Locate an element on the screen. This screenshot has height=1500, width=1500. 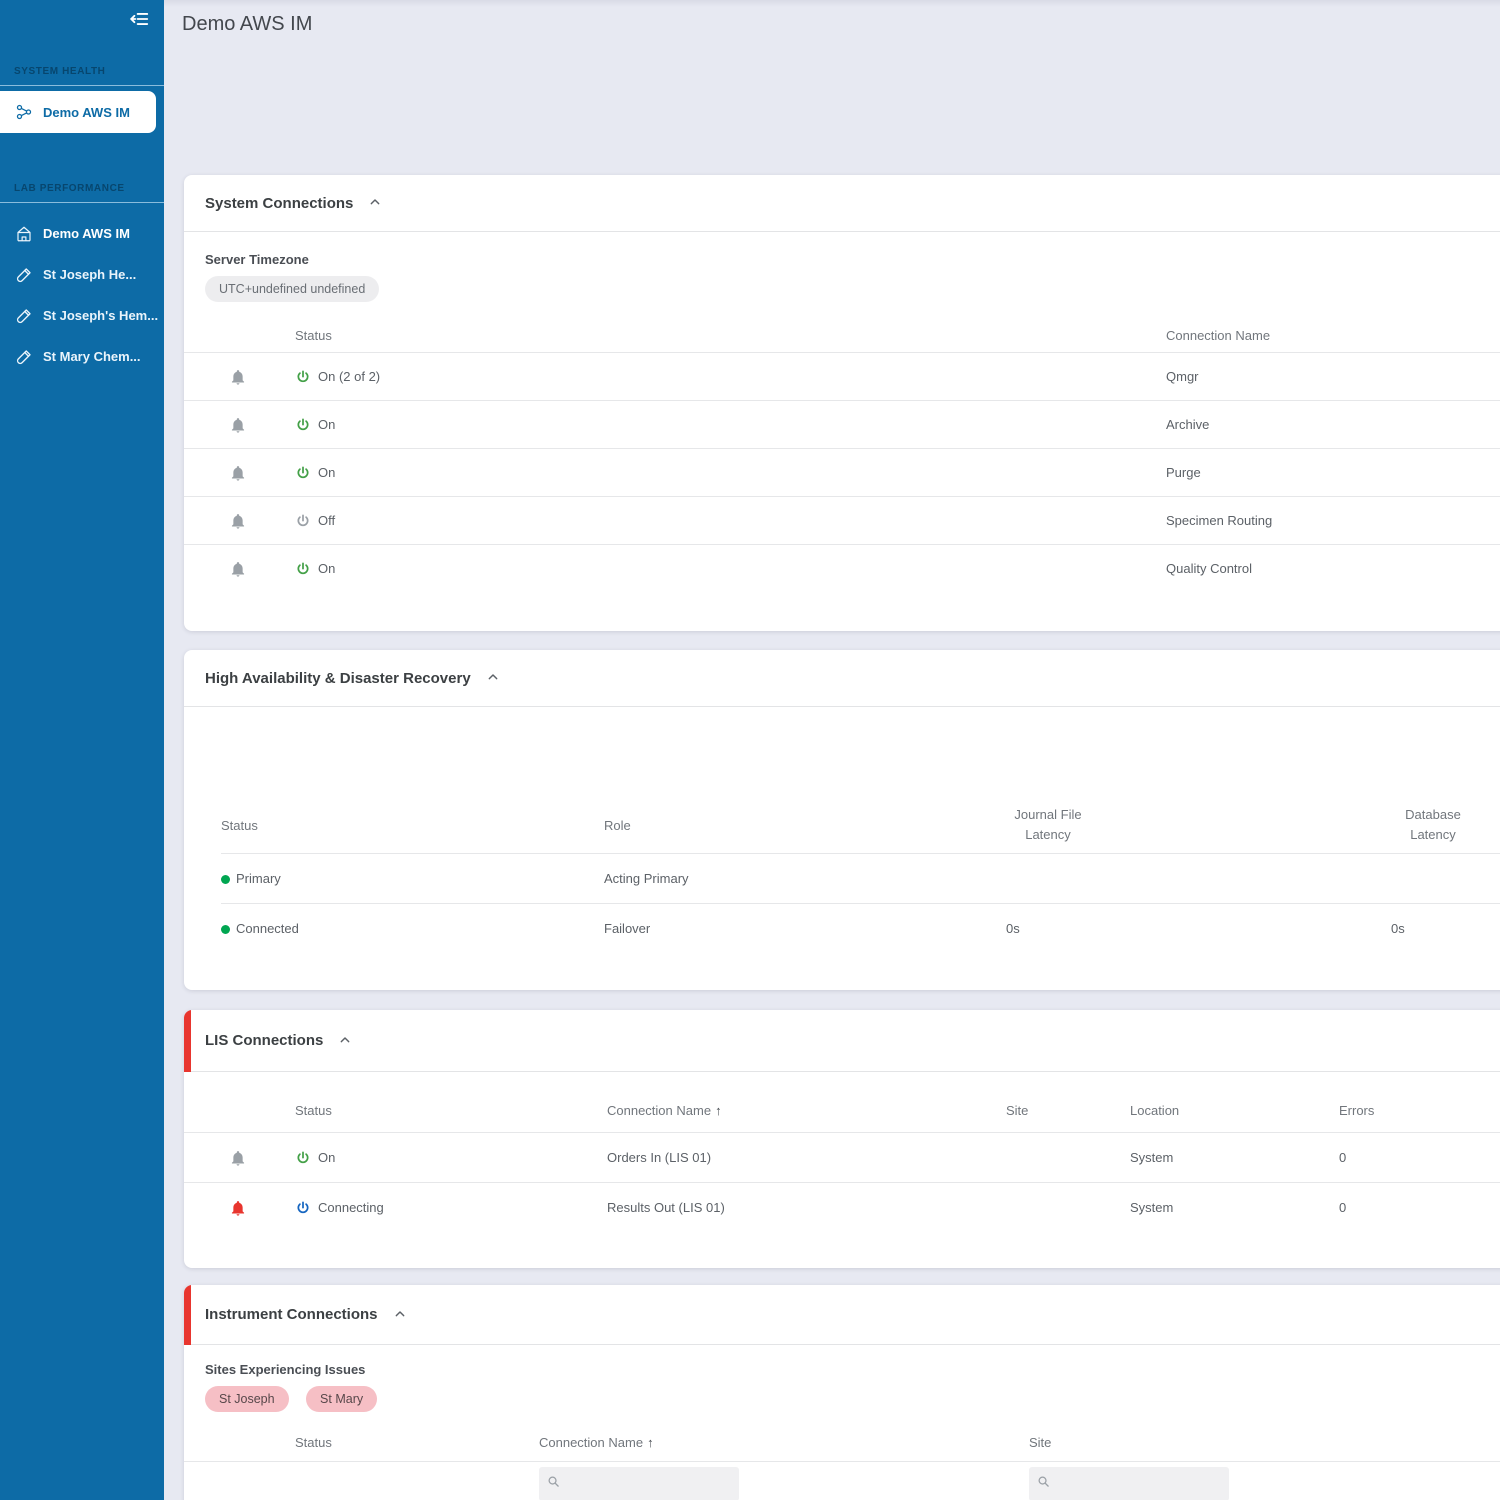
server-timezone-label: Server Timezone is located at coordinates (257, 259).